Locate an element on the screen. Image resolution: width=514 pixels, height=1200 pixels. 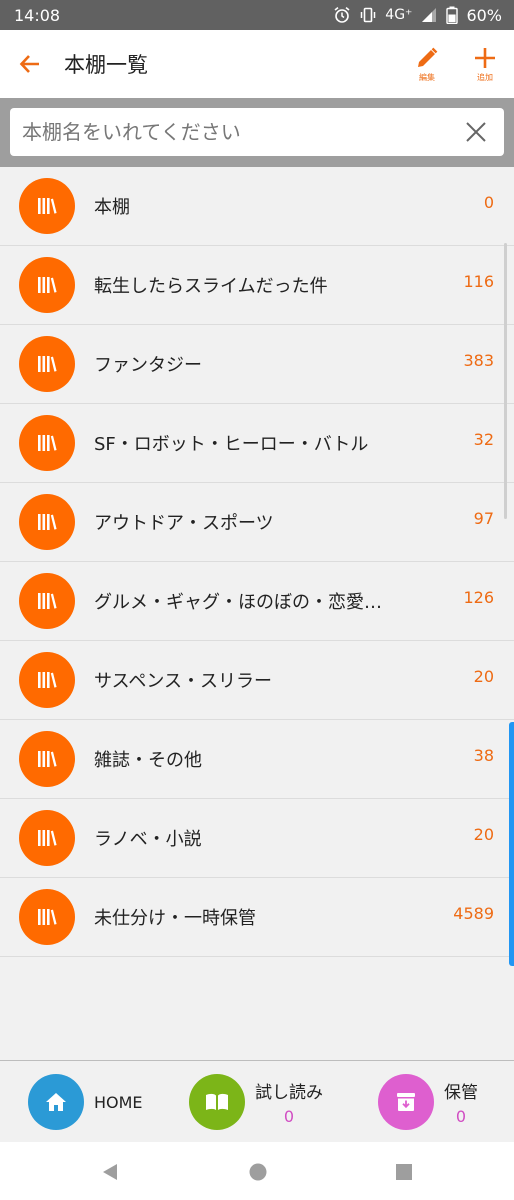
nav-home: HOME is located at coordinates (85, 1102).